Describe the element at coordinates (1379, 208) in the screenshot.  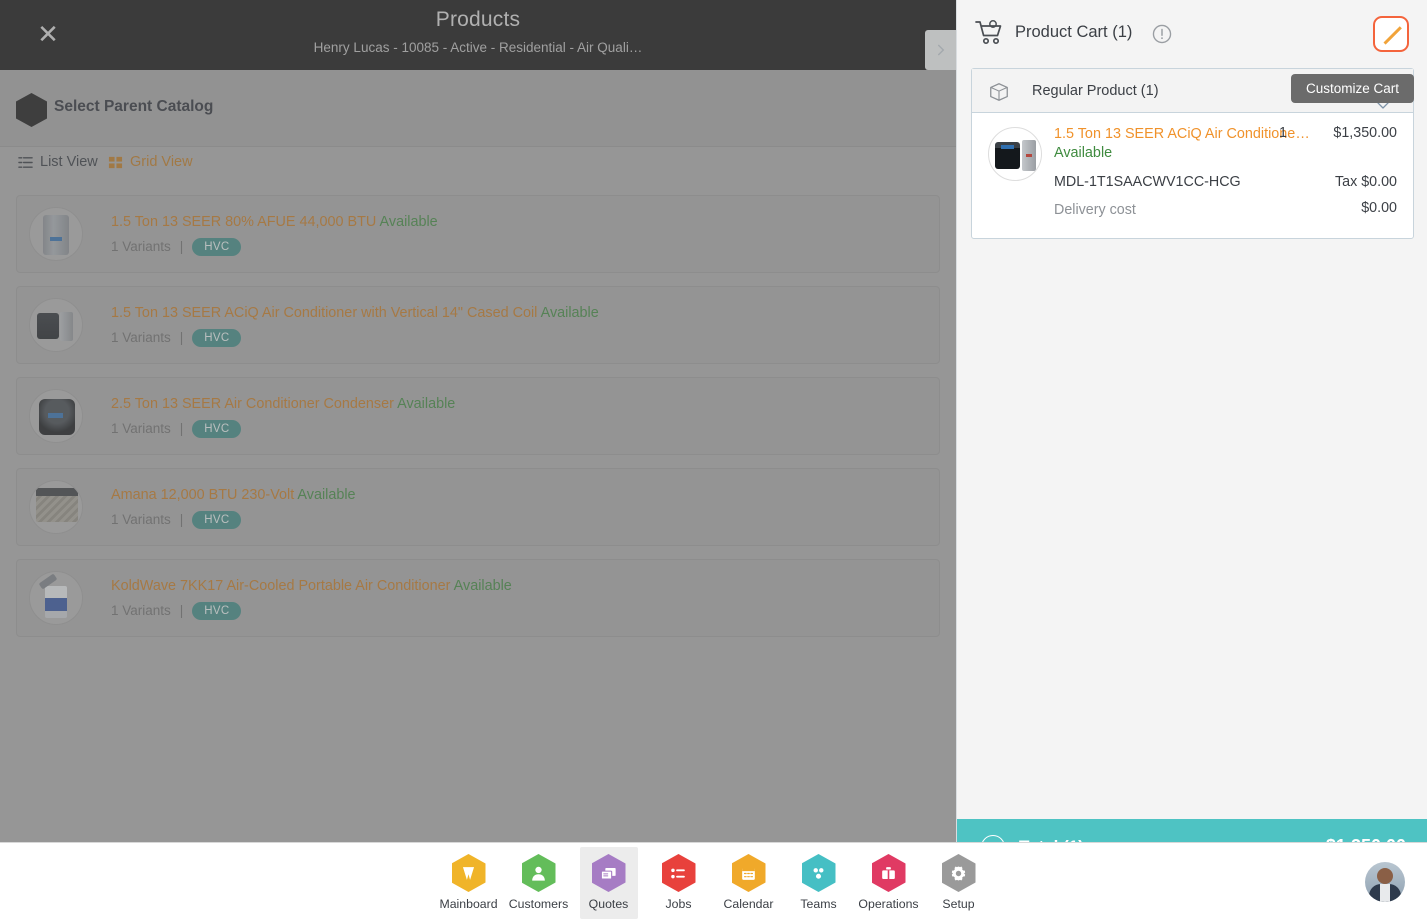
I see `cart-item-delivery-cost: $0.00` at that location.